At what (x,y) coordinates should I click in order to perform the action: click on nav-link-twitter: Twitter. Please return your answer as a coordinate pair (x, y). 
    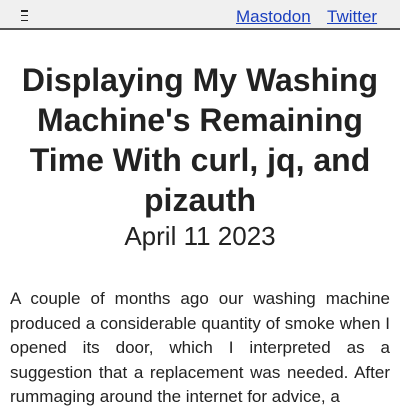
    Looking at the image, I should click on (352, 17).